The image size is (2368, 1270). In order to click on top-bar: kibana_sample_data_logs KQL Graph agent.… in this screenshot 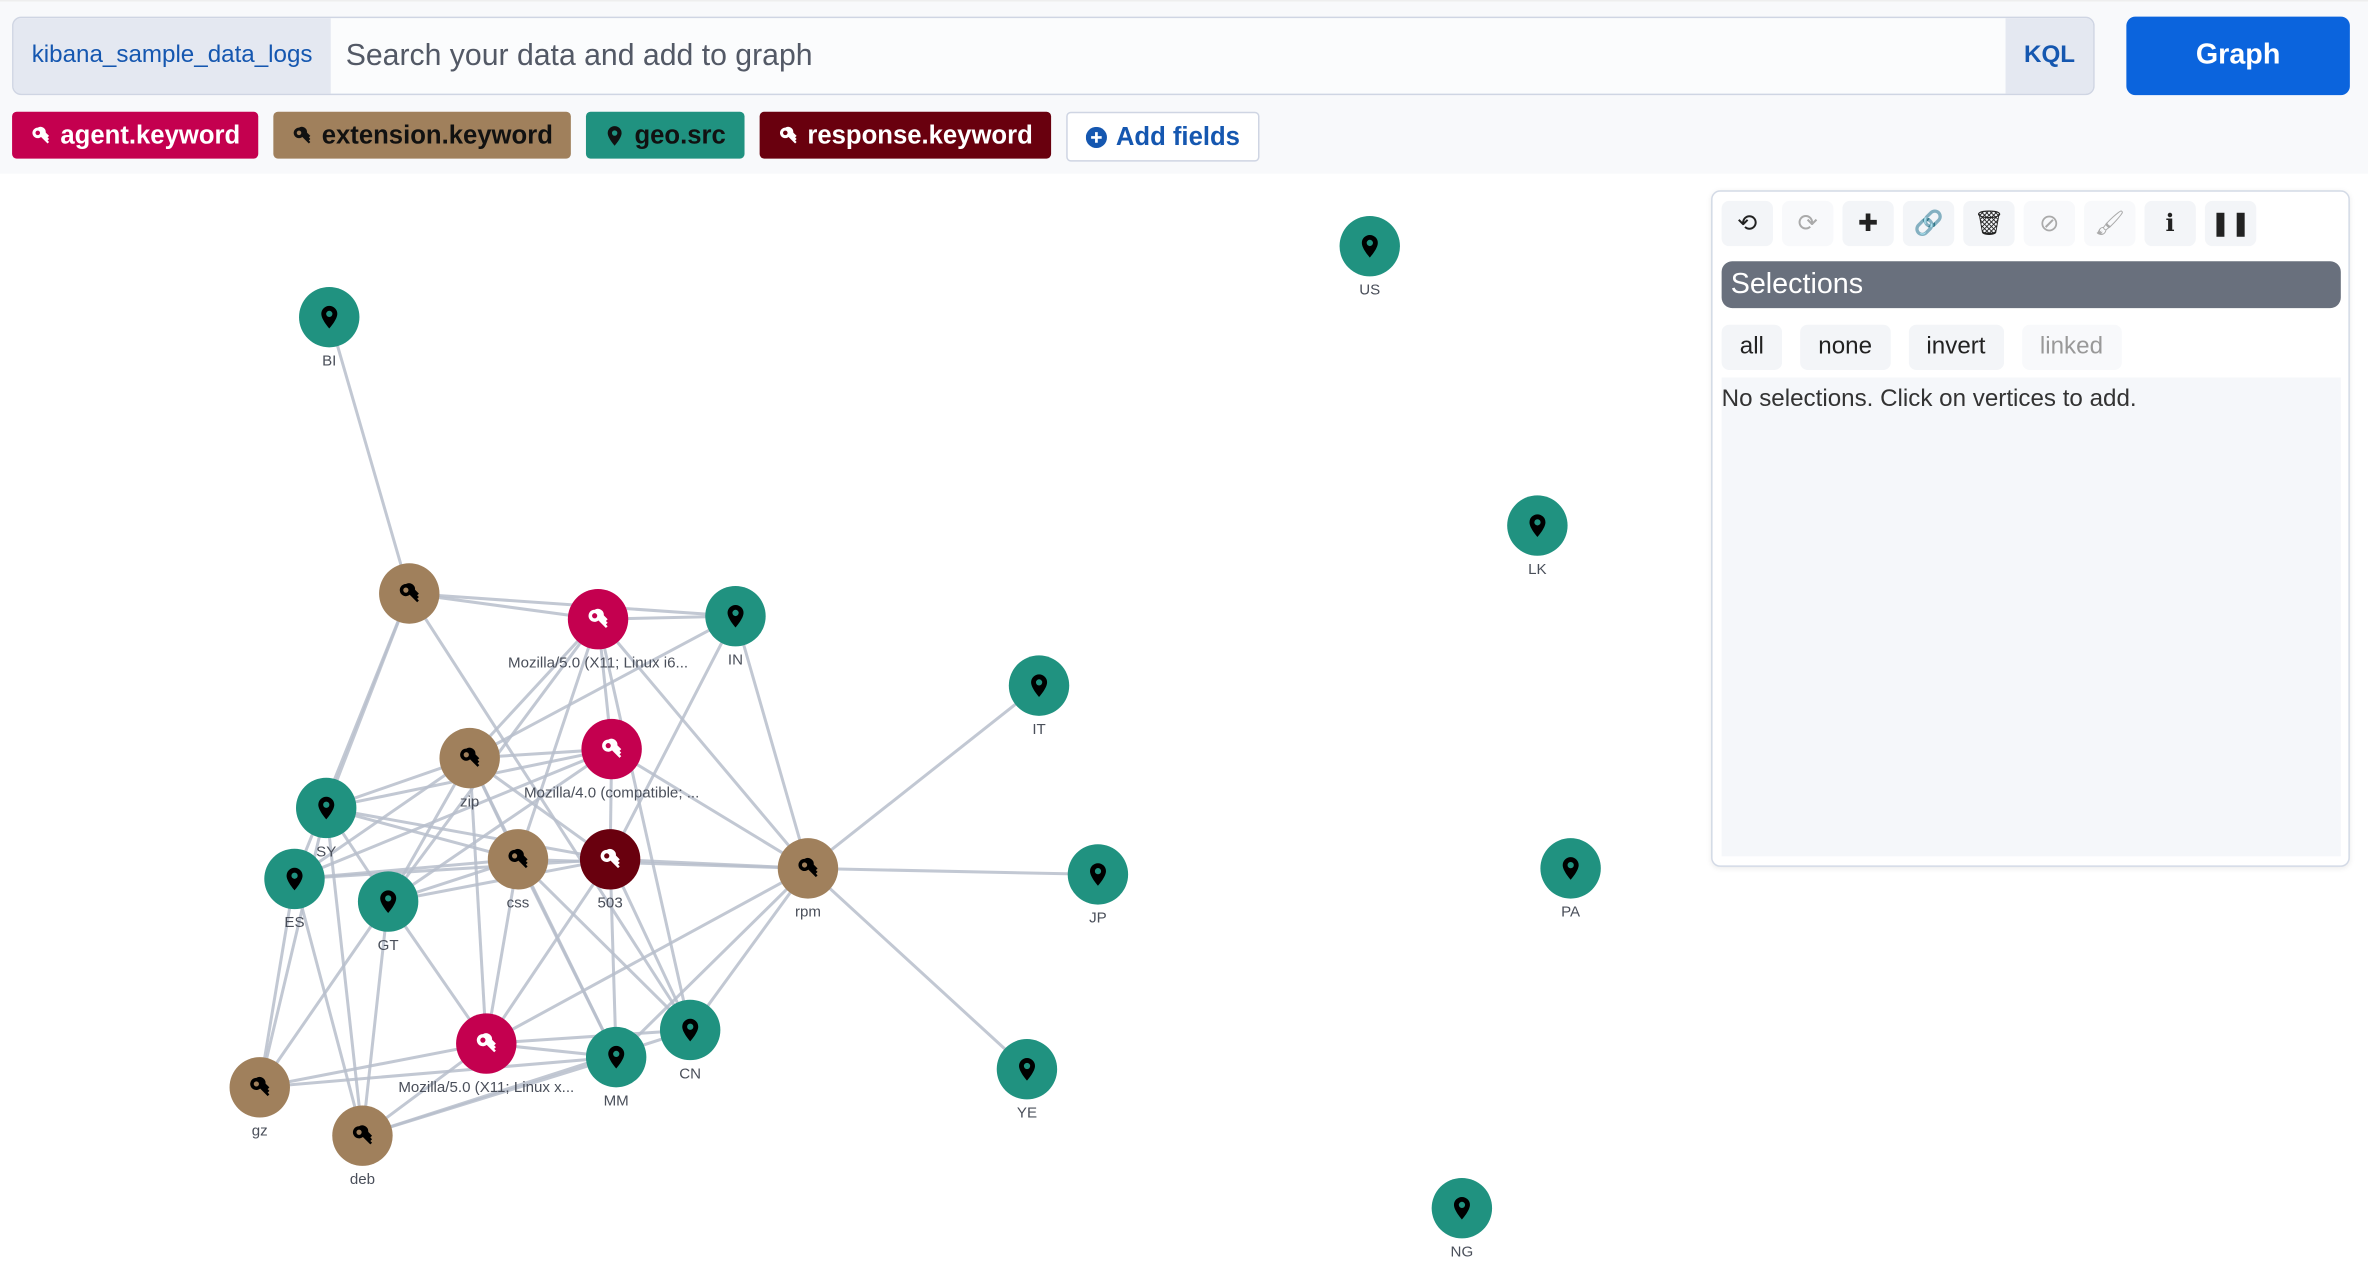, I will do `click(1184, 87)`.